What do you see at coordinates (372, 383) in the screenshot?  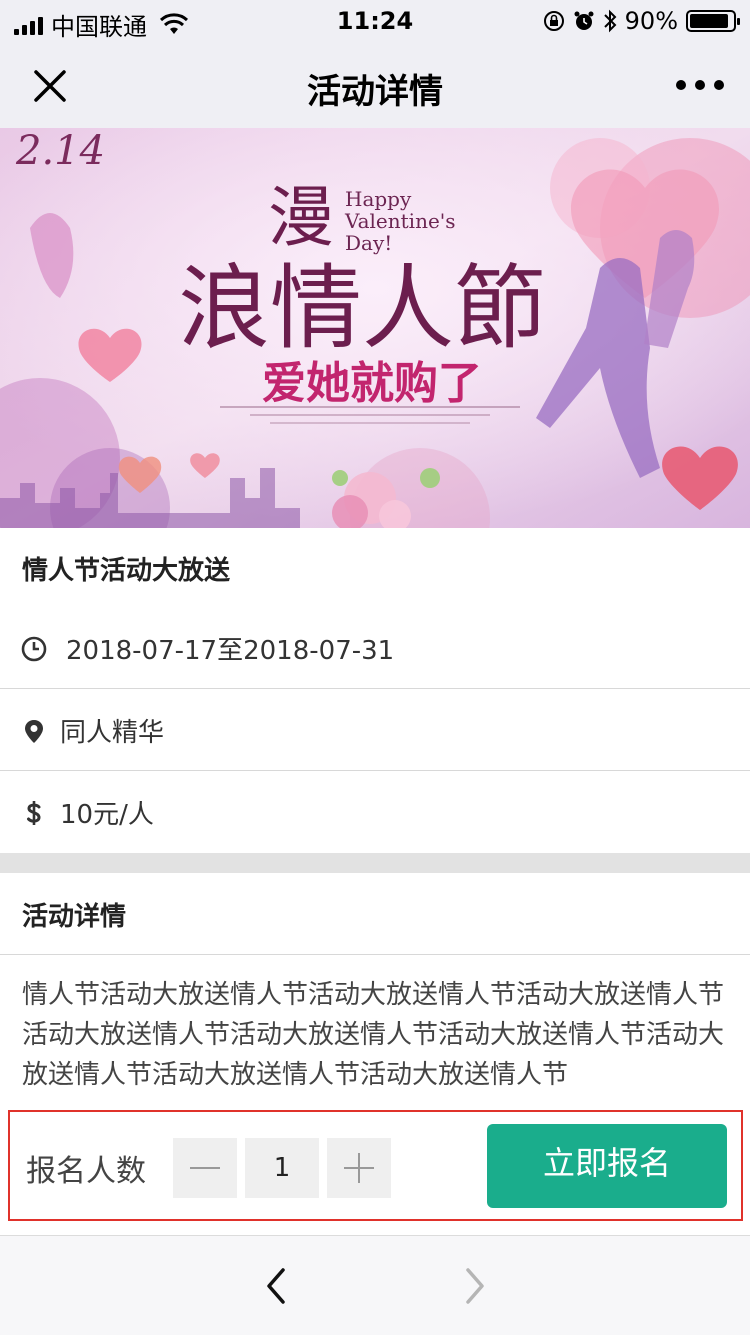 I see `banner-subline: 爱她就购了` at bounding box center [372, 383].